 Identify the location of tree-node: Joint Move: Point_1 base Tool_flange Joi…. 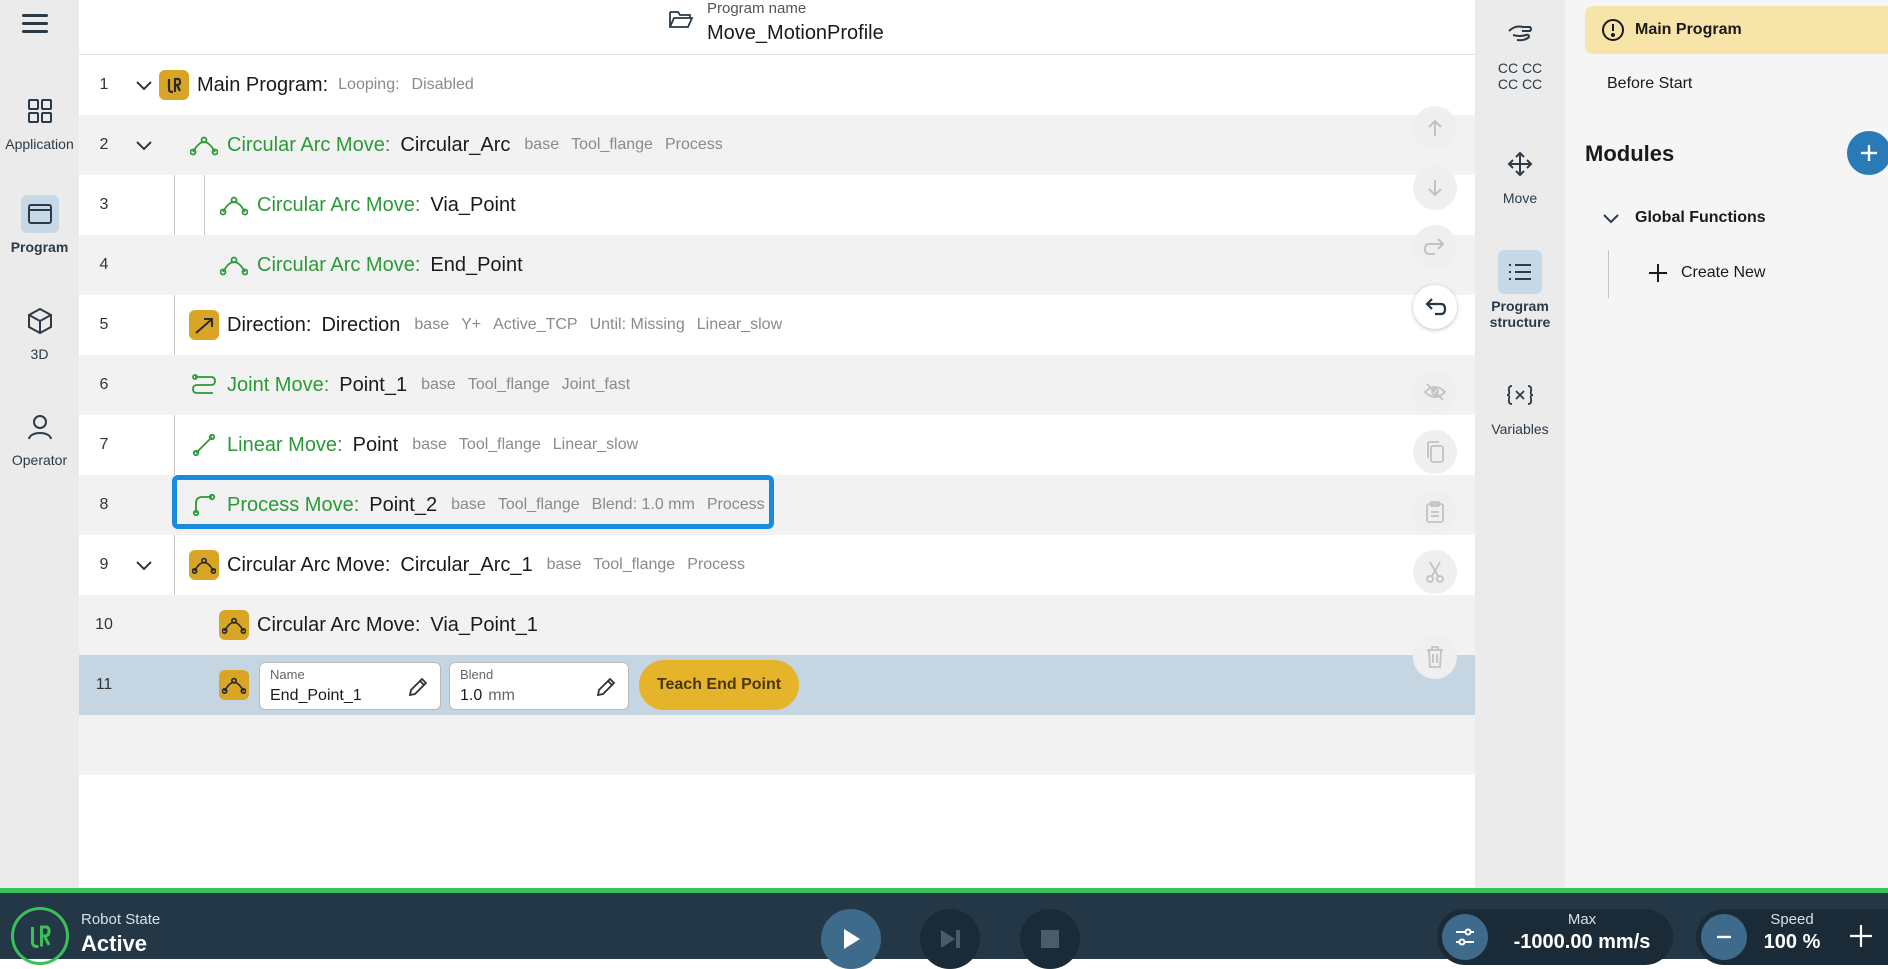
(415, 385).